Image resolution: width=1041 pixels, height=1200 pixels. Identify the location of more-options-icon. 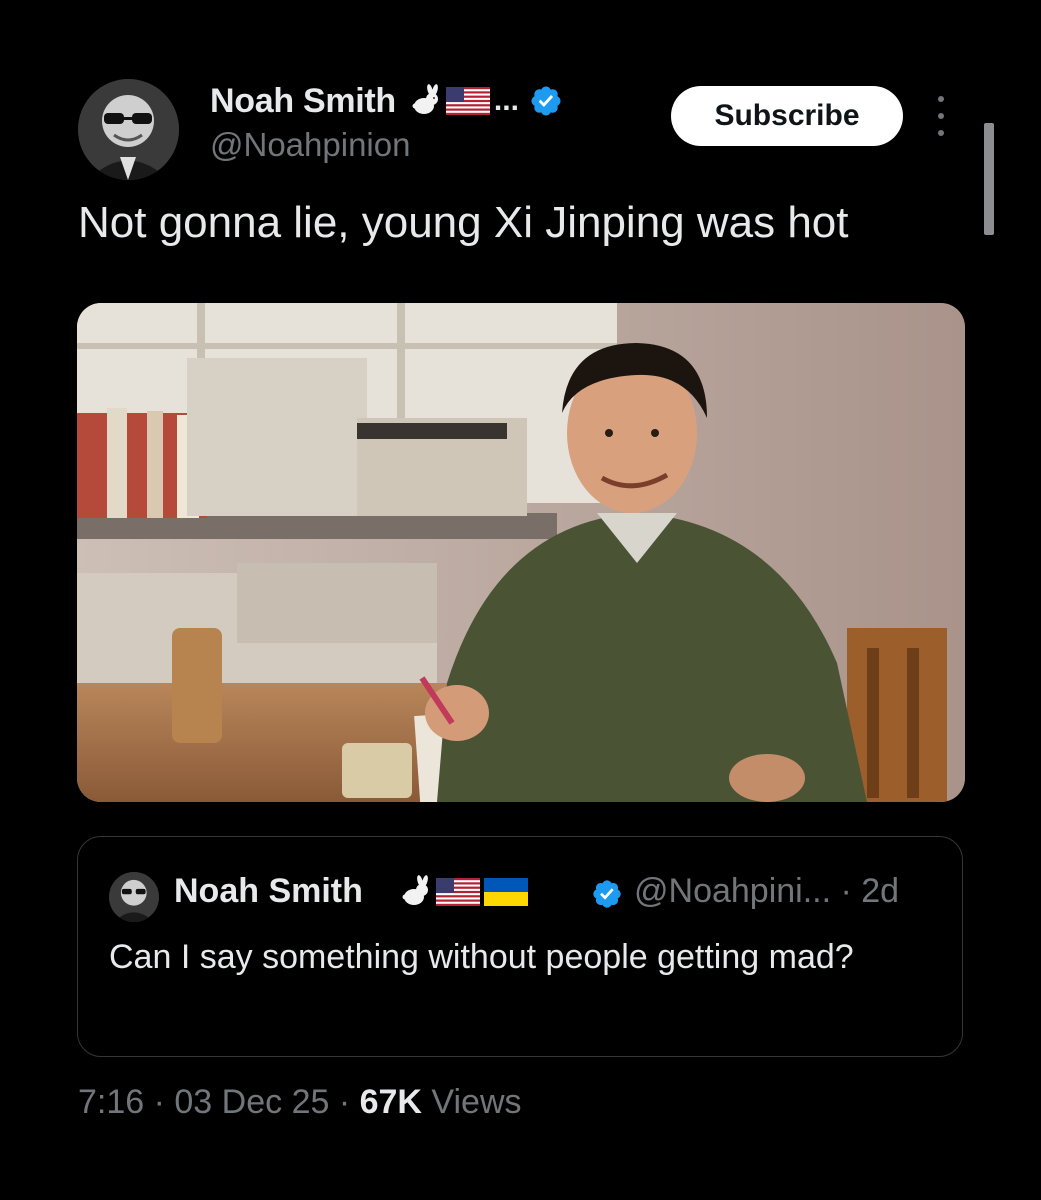
(941, 116).